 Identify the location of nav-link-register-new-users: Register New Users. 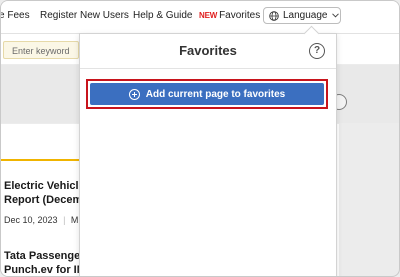
(84, 15).